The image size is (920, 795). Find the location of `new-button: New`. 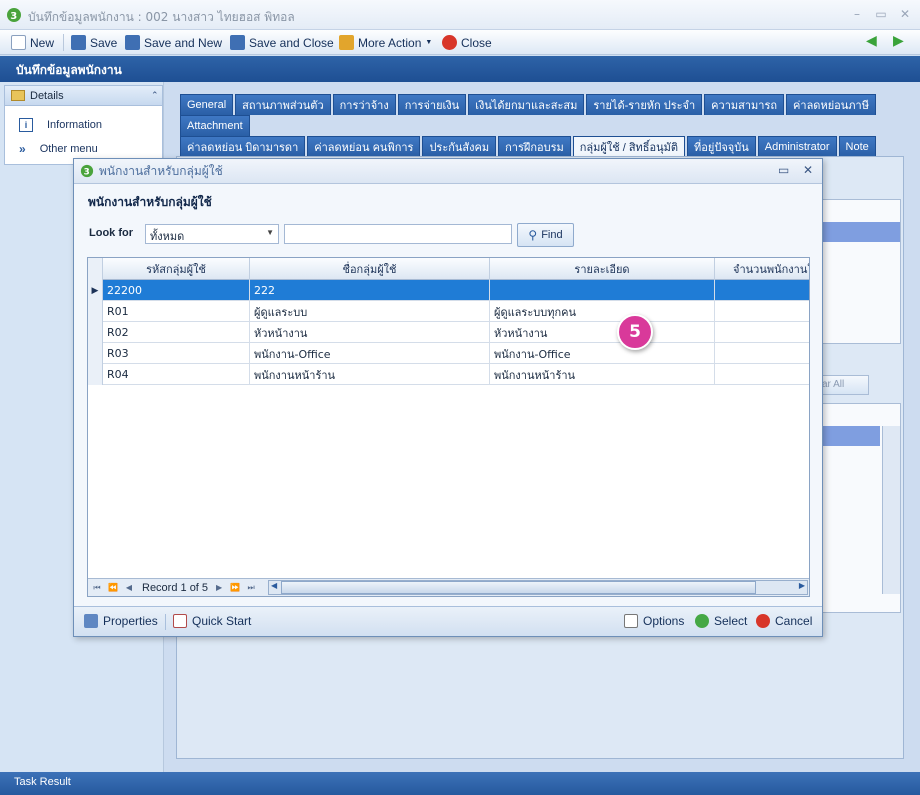

new-button: New is located at coordinates (32, 42).